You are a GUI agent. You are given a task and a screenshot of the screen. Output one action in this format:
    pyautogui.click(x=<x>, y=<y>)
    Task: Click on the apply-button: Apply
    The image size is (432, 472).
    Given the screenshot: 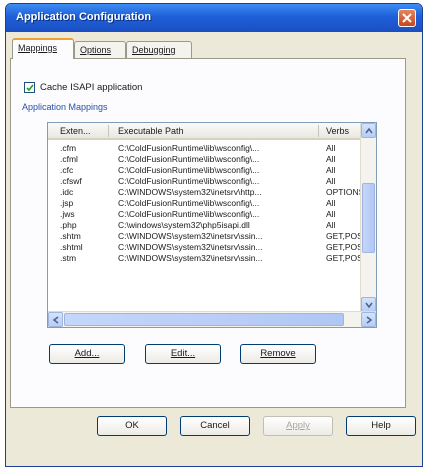 What is the action you would take?
    pyautogui.click(x=298, y=426)
    